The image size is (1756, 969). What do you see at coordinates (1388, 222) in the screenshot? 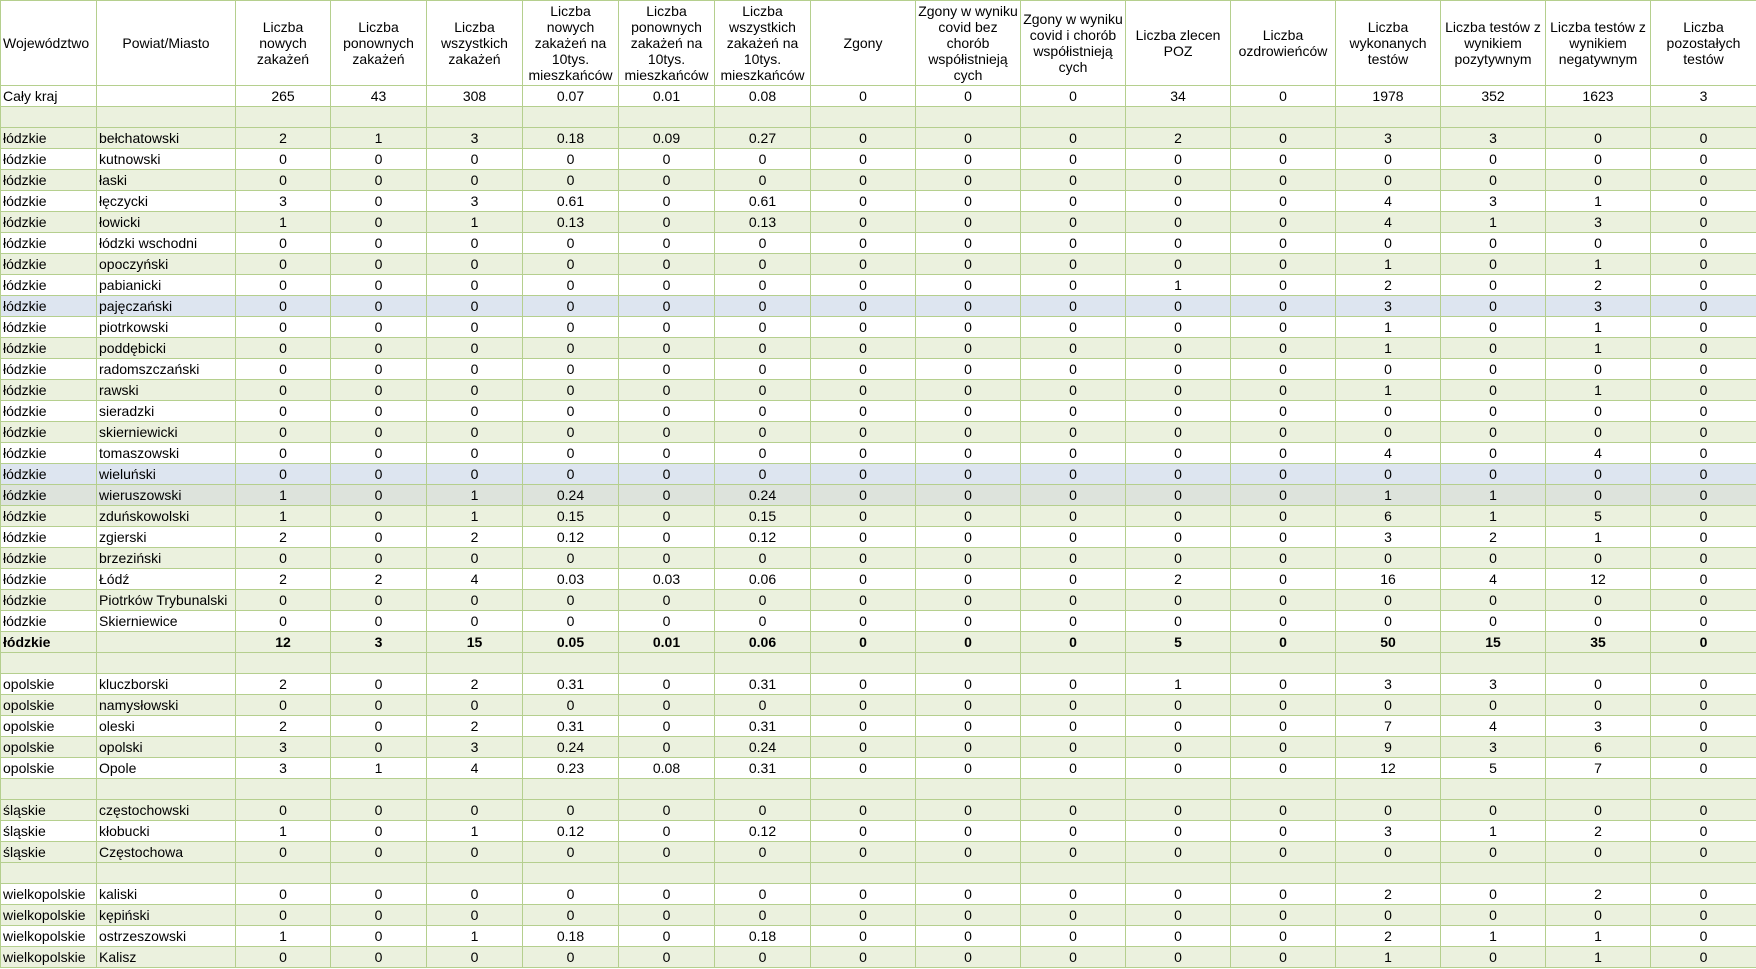
I see `table-cell: 4` at bounding box center [1388, 222].